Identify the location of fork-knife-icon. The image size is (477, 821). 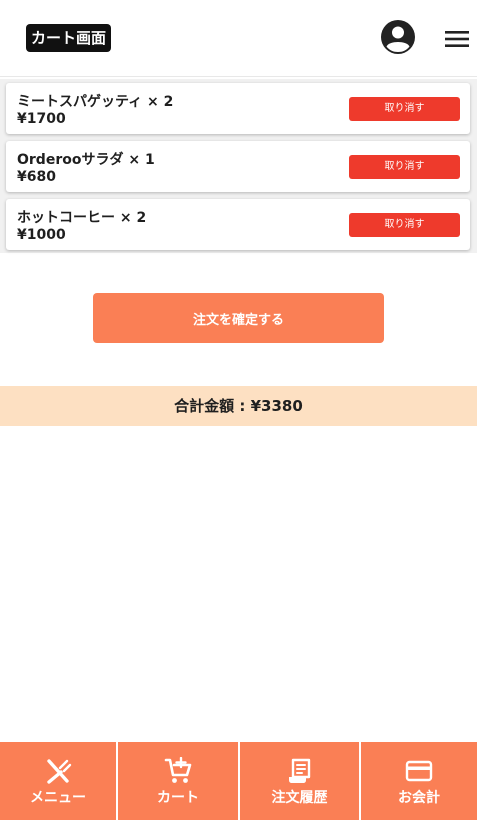
(59, 771).